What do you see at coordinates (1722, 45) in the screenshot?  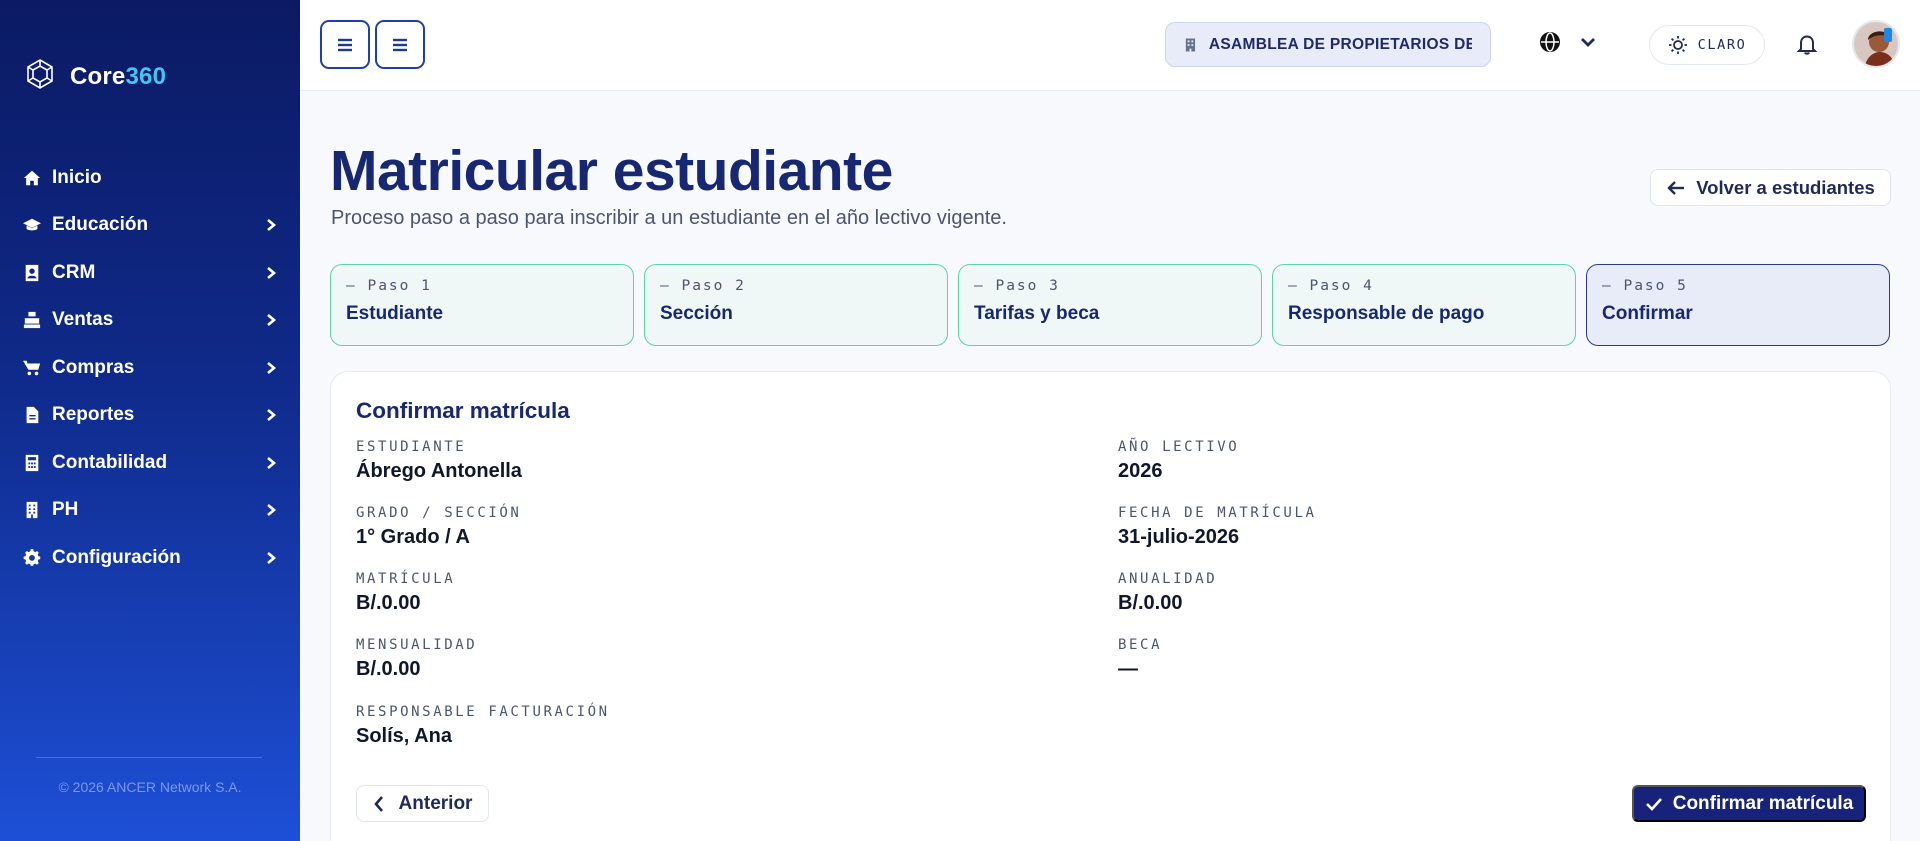 I see `theme-label: CLARO` at bounding box center [1722, 45].